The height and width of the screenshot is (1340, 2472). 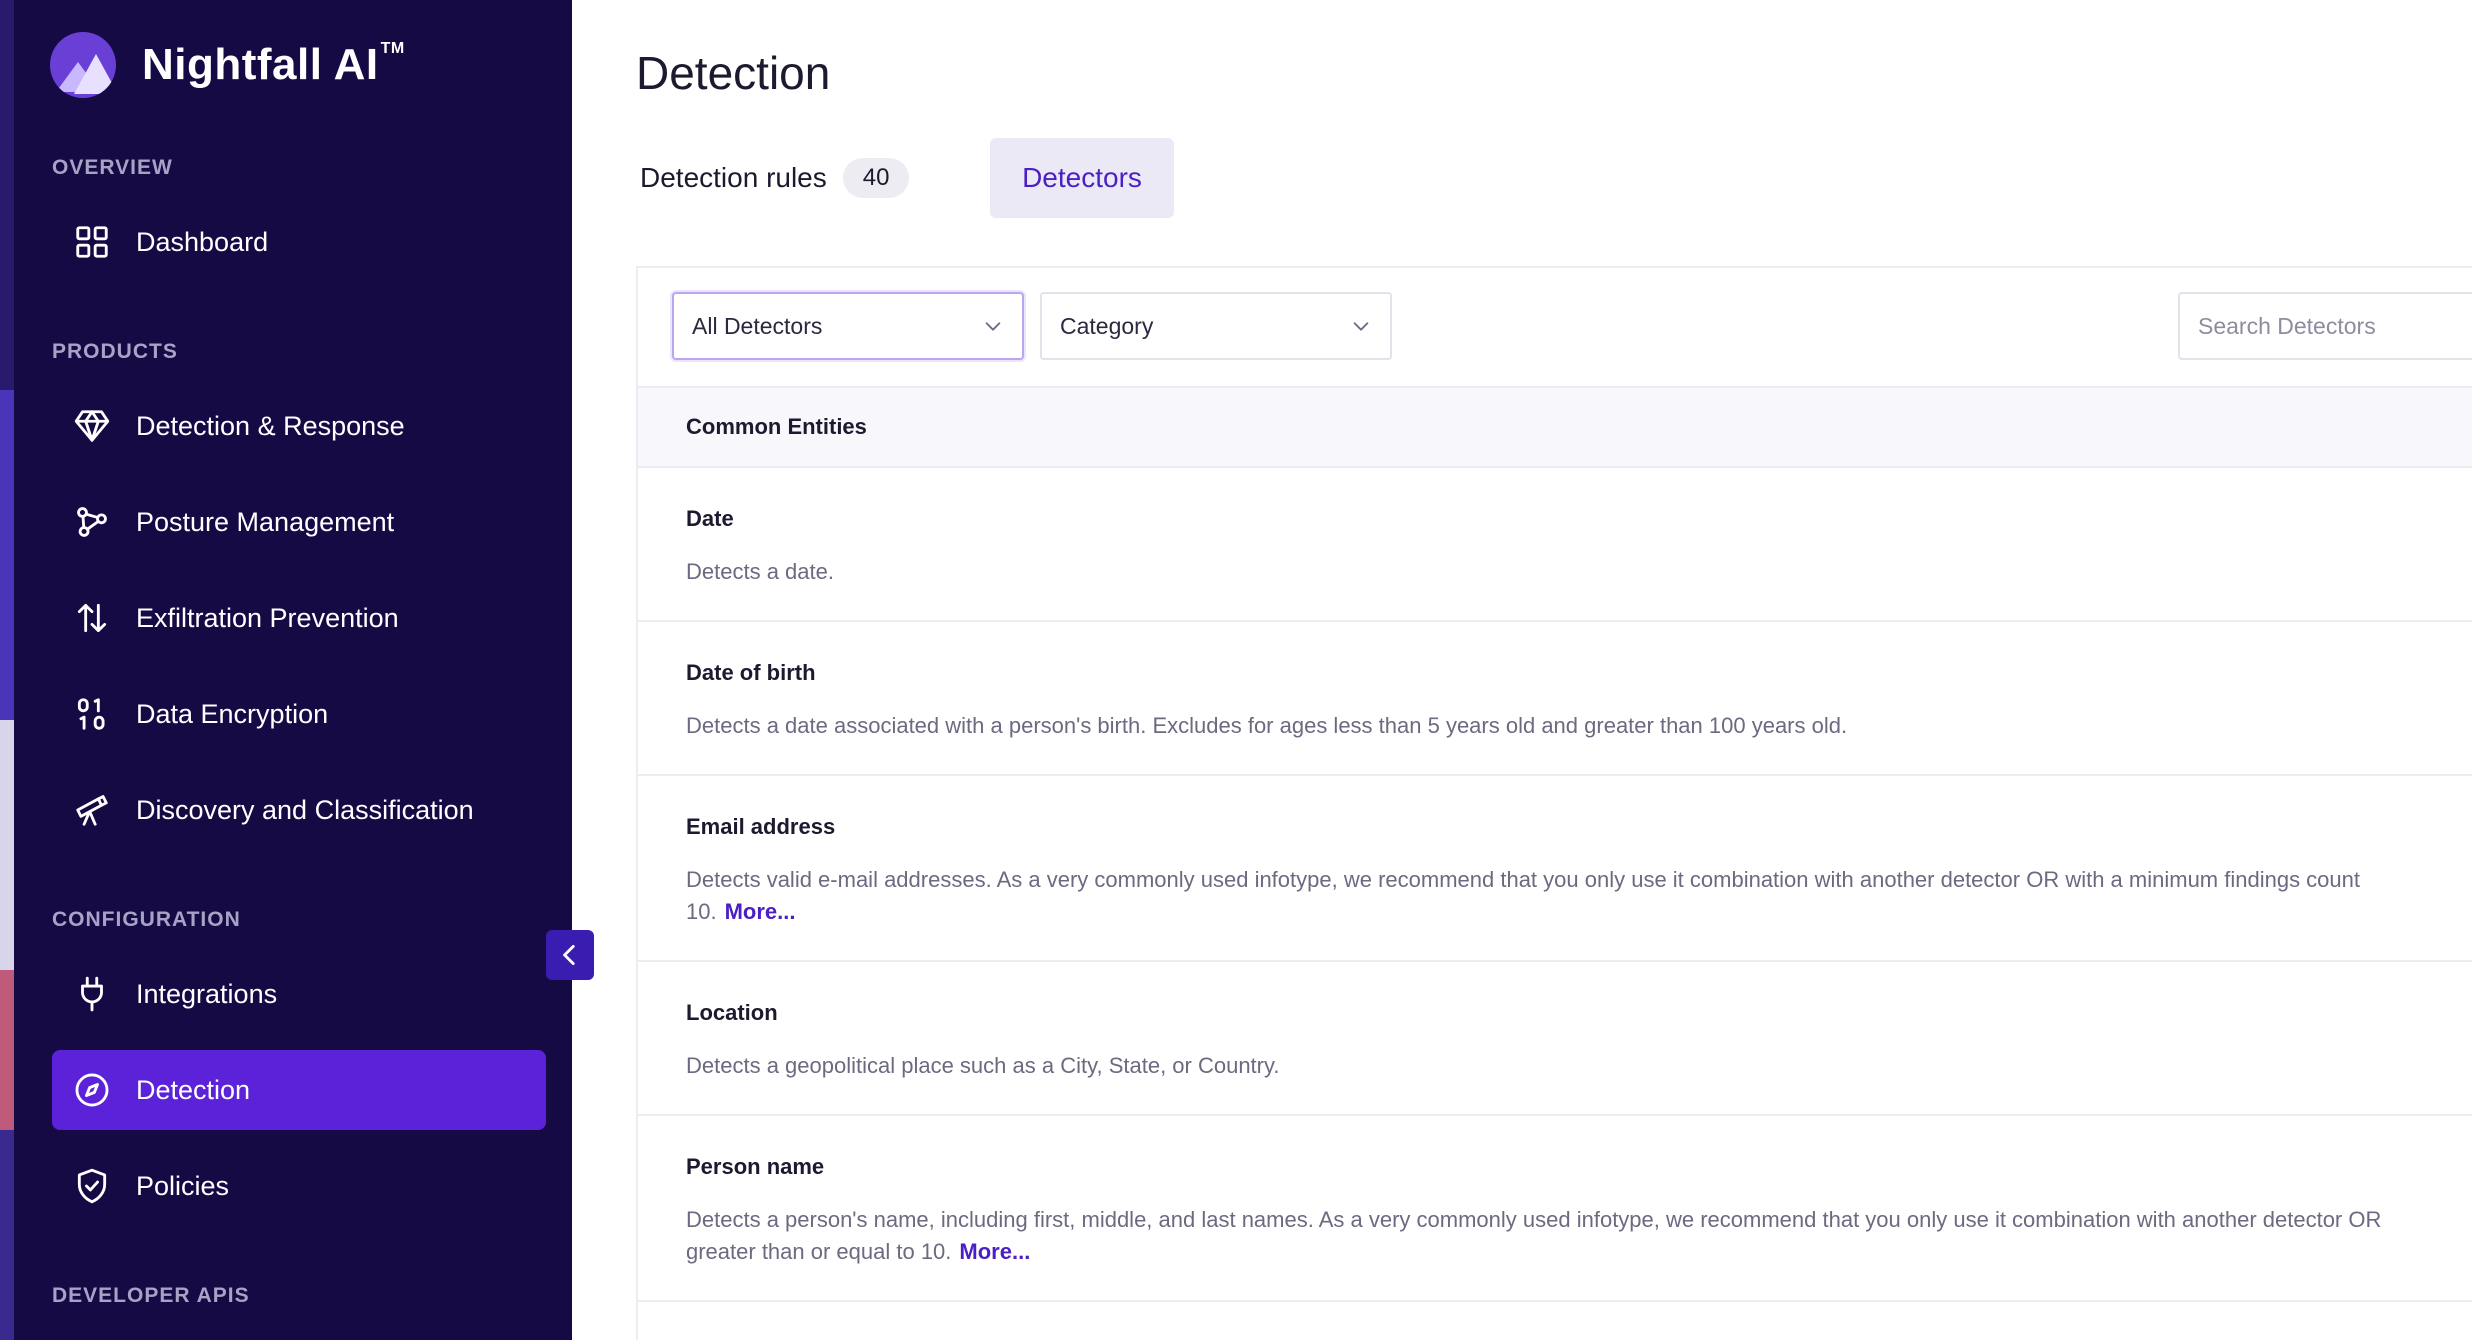 What do you see at coordinates (1555, 427) in the screenshot?
I see `group-header-common-entities: Common Entities` at bounding box center [1555, 427].